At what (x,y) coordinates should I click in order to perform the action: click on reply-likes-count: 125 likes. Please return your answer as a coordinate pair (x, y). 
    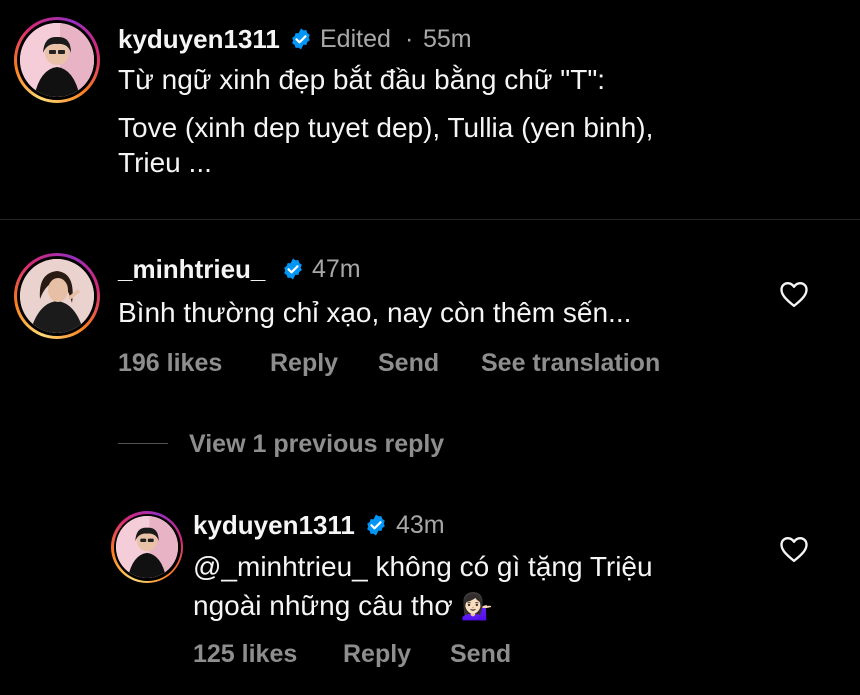
    Looking at the image, I should click on (245, 654).